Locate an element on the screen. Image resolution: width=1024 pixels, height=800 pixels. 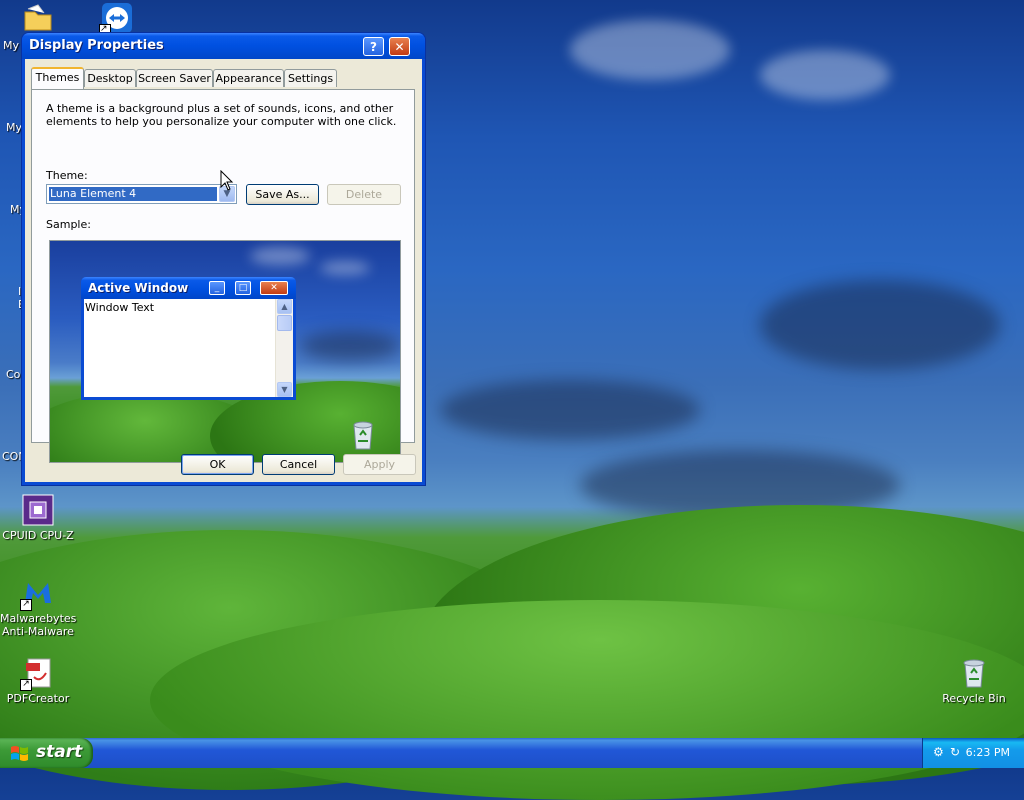
tab-appearance: Appearance is located at coordinates (248, 78).